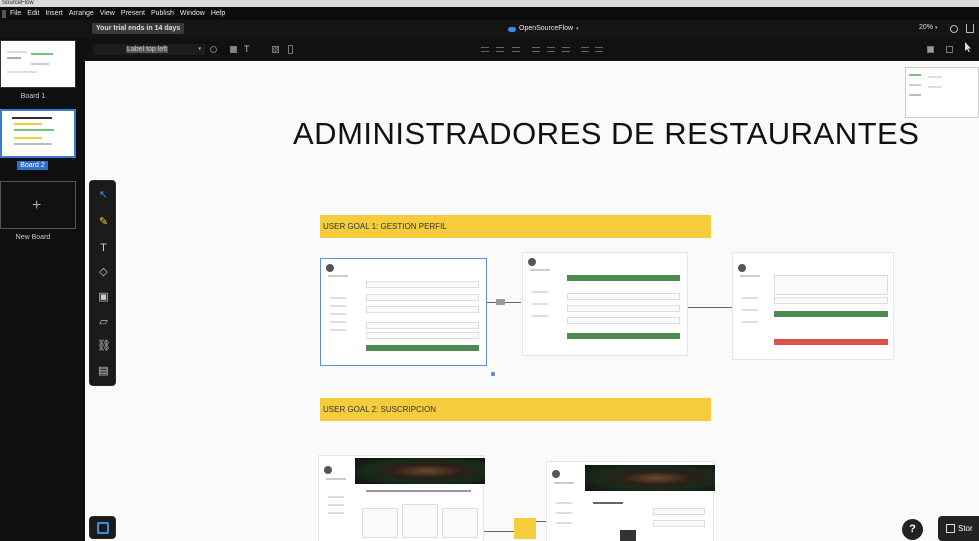 This screenshot has height=541, width=979. Describe the element at coordinates (515, 226) in the screenshot. I see `goal-1-banner: USER GOAL 1: GESTION PERFIL` at that location.